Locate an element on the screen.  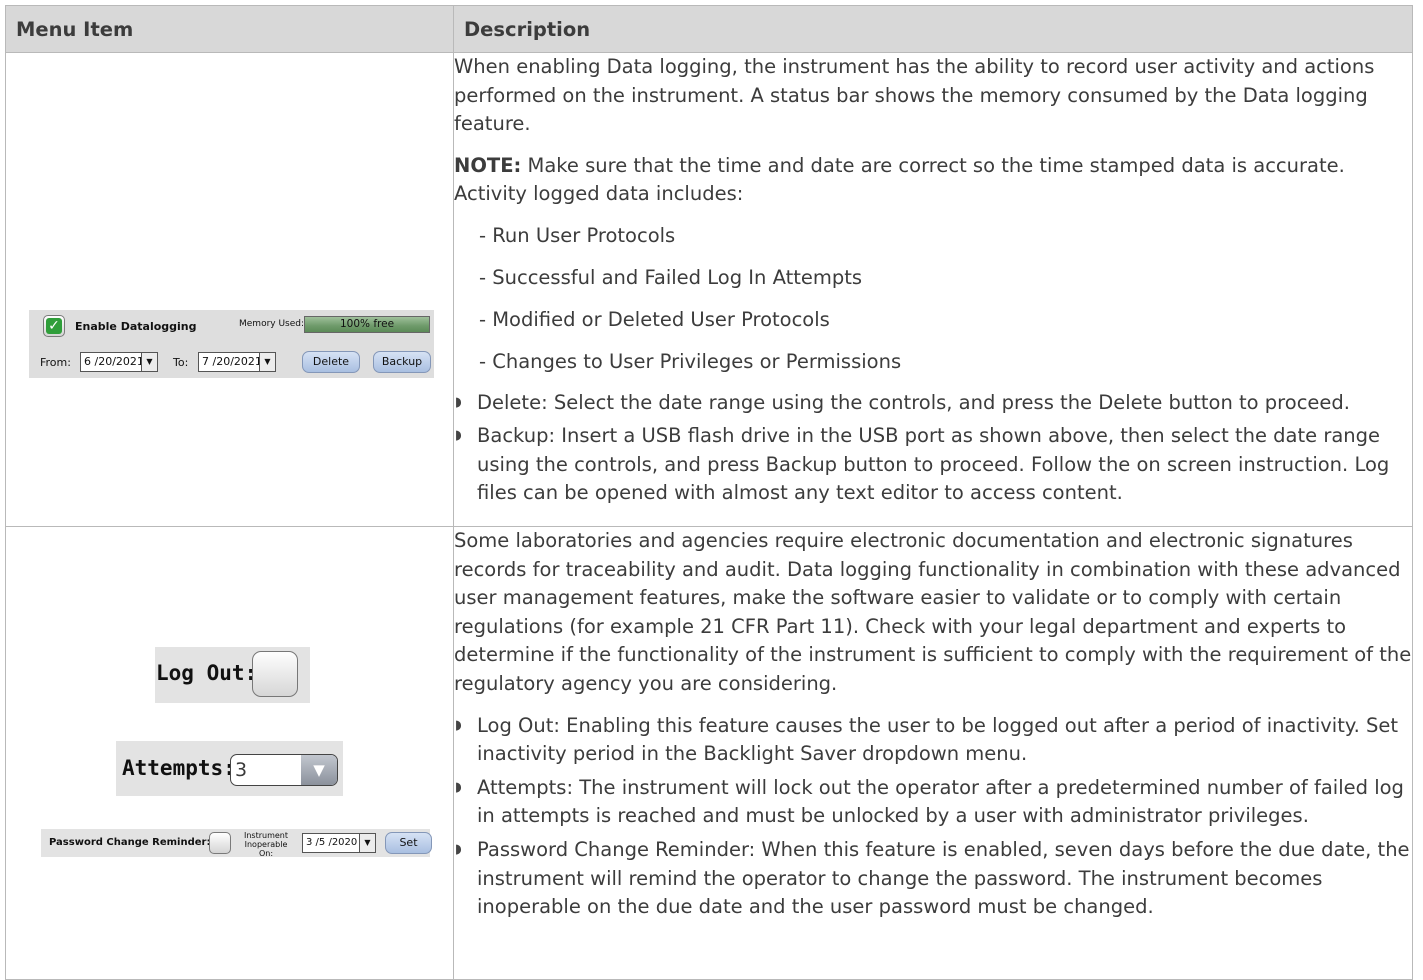
memory-used-label: Memory Used: is located at coordinates (272, 324).